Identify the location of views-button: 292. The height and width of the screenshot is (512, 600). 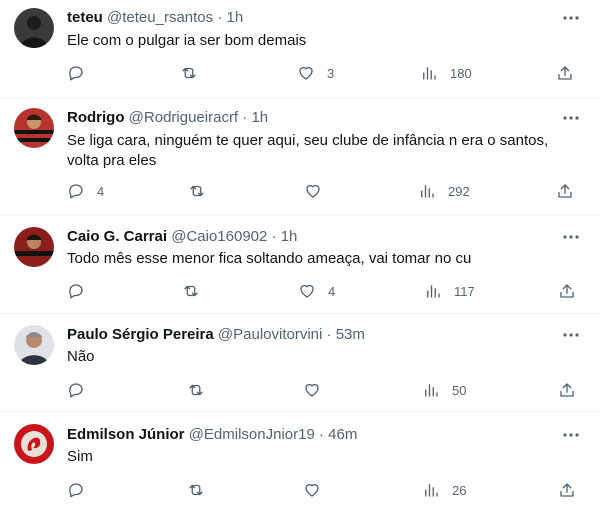
(444, 191).